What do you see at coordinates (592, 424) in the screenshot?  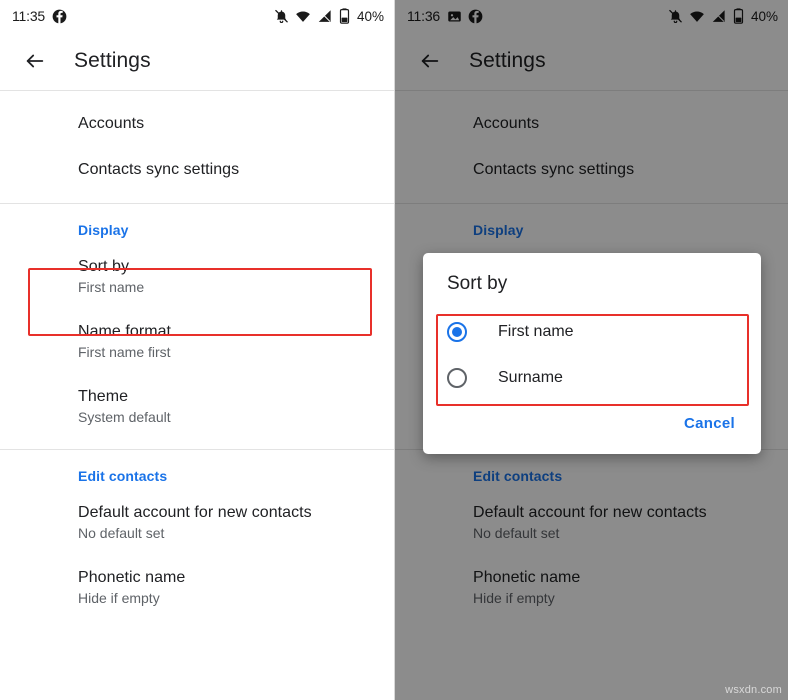 I see `dialog-actions: Cancel` at bounding box center [592, 424].